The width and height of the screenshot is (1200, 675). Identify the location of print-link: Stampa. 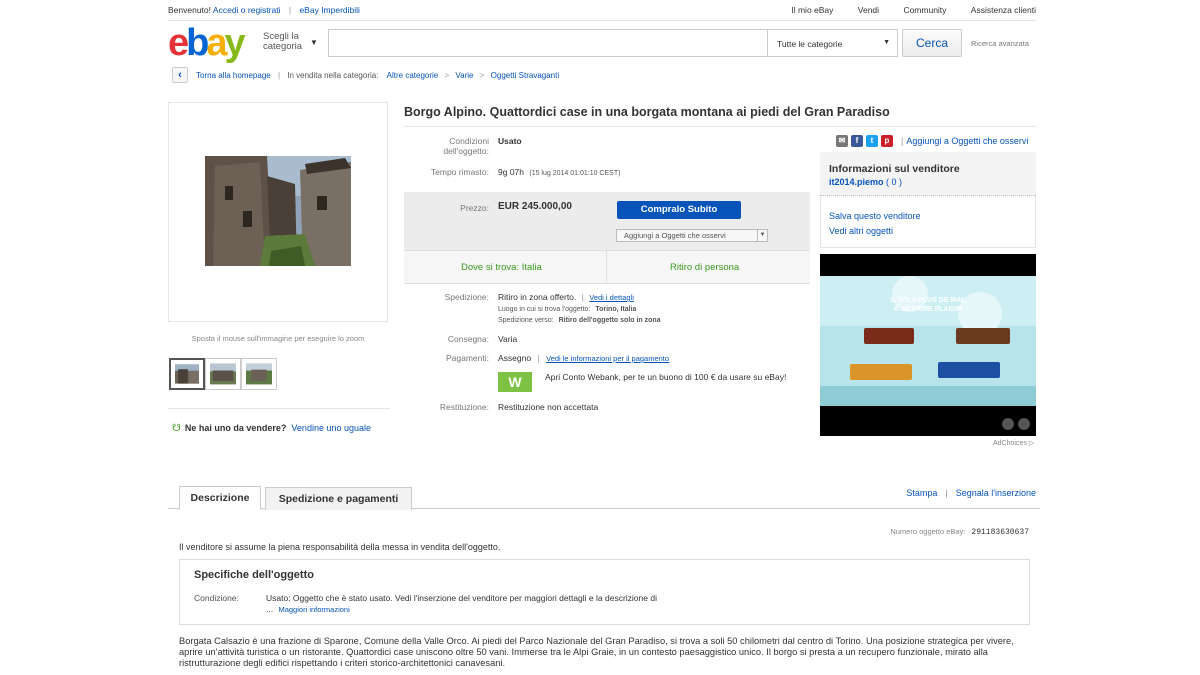
(921, 493).